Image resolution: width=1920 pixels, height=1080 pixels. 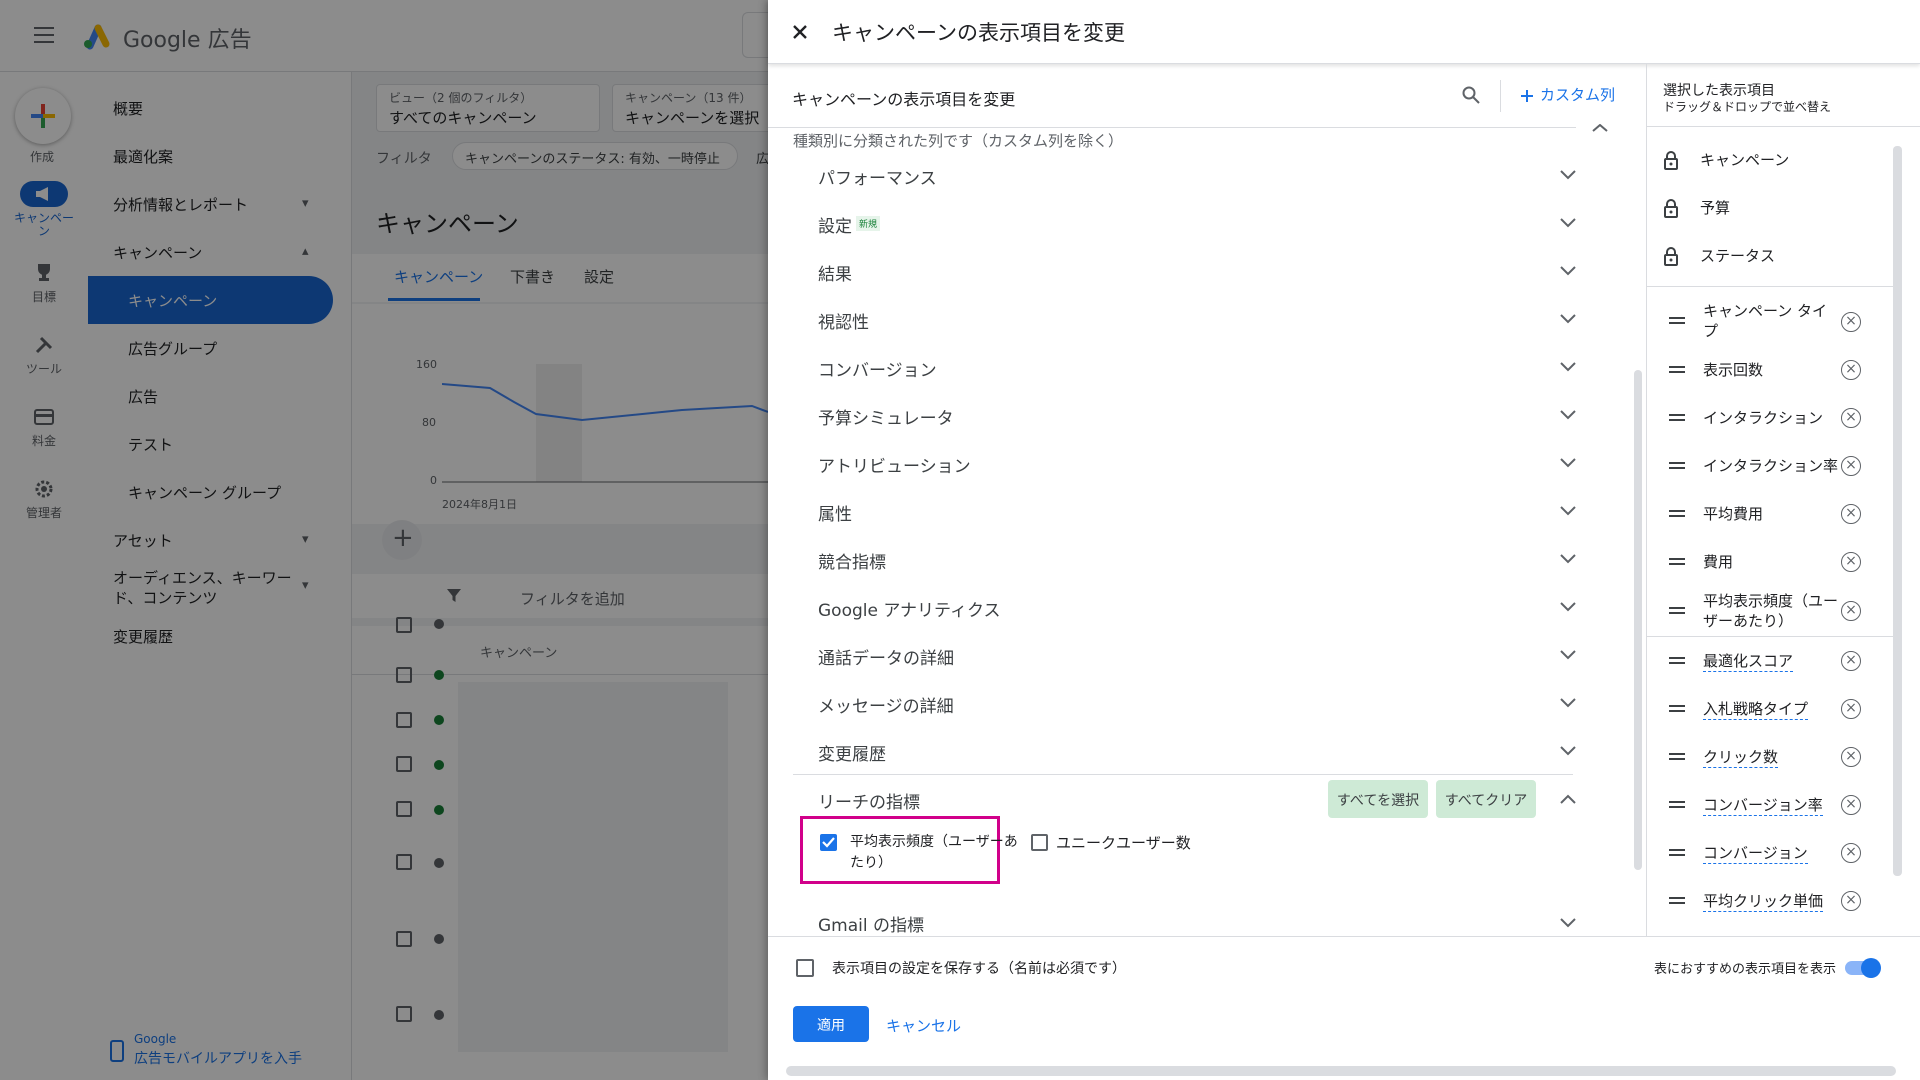 I want to click on selected-columns-title: 選択した表示項目, so click(x=1719, y=91).